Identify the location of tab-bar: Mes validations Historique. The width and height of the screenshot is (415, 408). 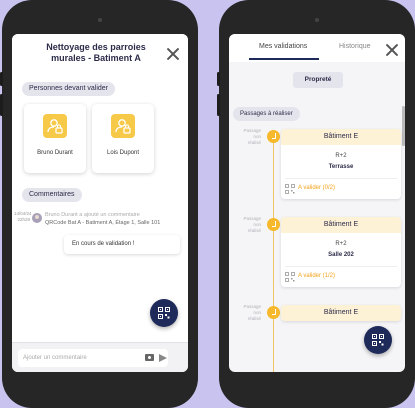
(317, 48).